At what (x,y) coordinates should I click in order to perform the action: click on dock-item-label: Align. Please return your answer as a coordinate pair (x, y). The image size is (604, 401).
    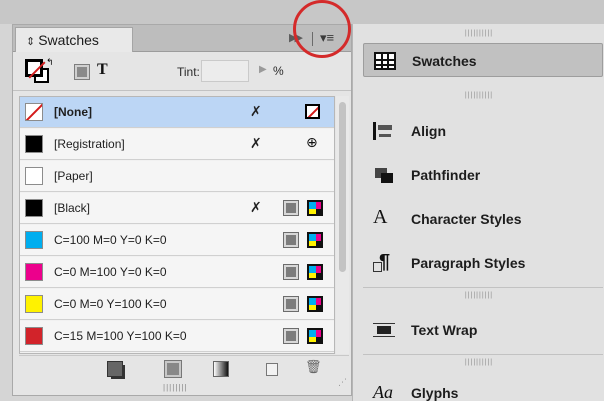
    Looking at the image, I should click on (428, 131).